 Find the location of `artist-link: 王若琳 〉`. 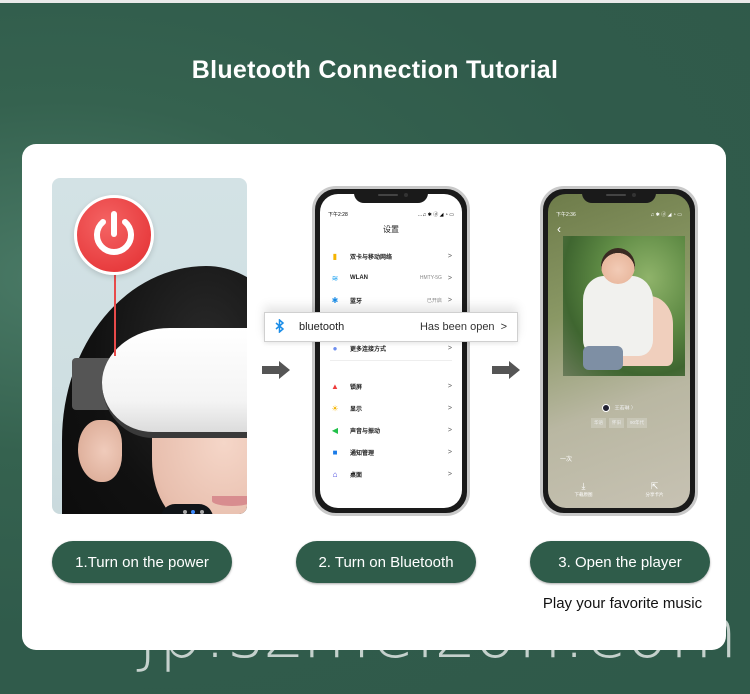

artist-link: 王若琳 〉 is located at coordinates (619, 408).